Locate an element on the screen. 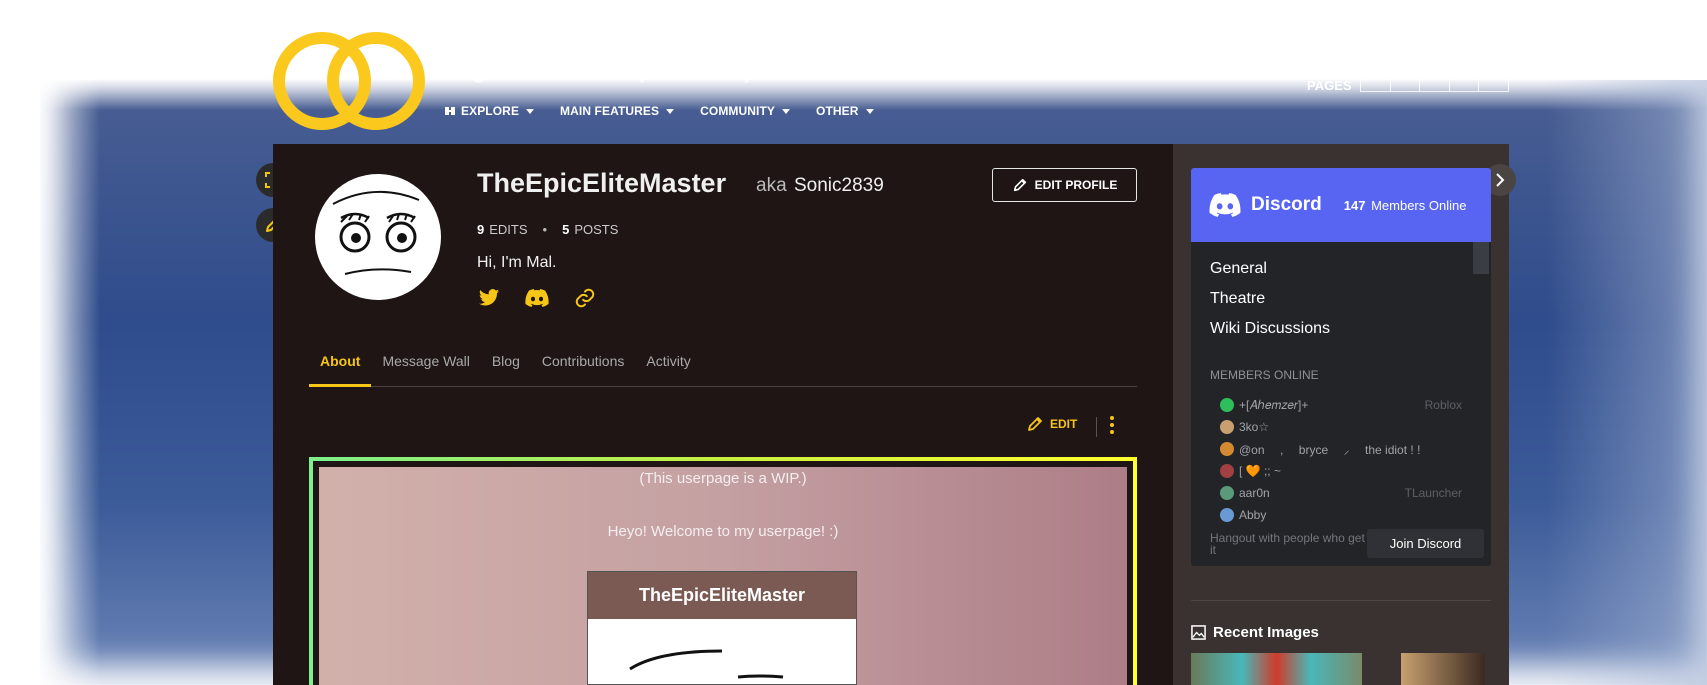 The height and width of the screenshot is (685, 1707). member-name: [ 🧡 ;; ~ is located at coordinates (1260, 471).